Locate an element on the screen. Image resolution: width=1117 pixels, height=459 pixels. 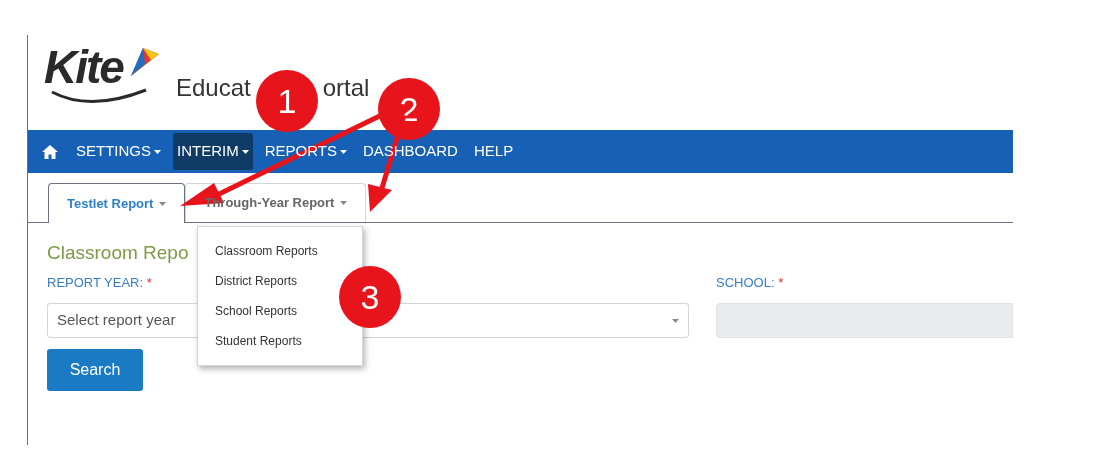
dropdown-item: Classroom Reports is located at coordinates (266, 251).